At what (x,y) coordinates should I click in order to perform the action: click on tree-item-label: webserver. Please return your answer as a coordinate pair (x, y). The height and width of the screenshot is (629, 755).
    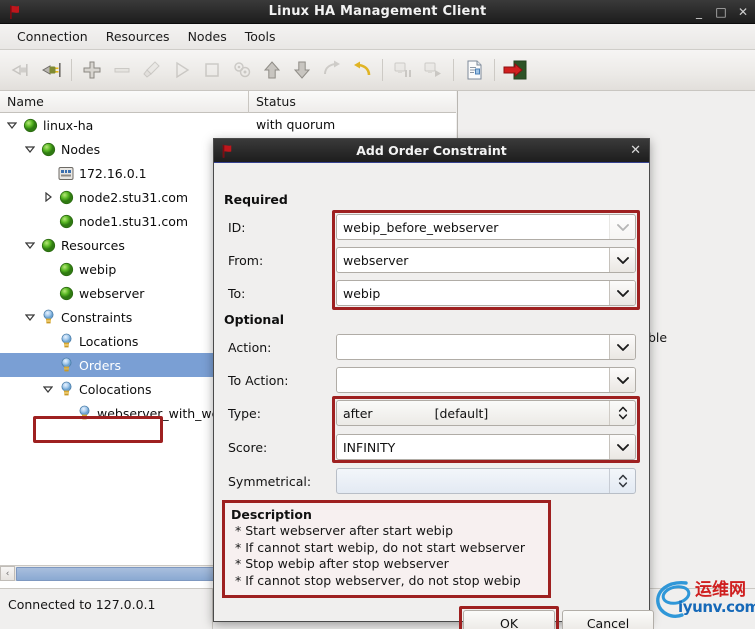
    Looking at the image, I should click on (112, 293).